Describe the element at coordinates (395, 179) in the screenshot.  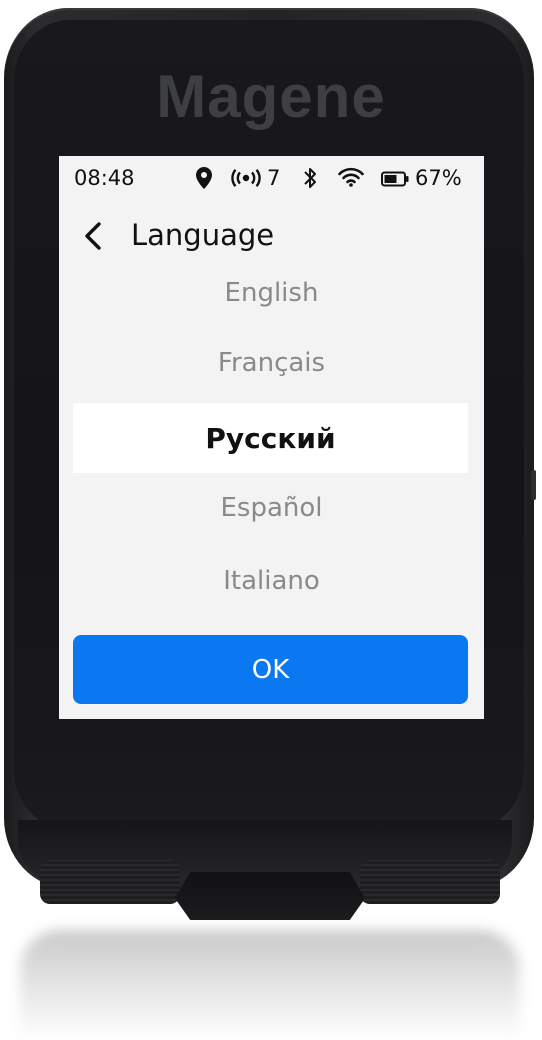
I see `battery-icon` at that location.